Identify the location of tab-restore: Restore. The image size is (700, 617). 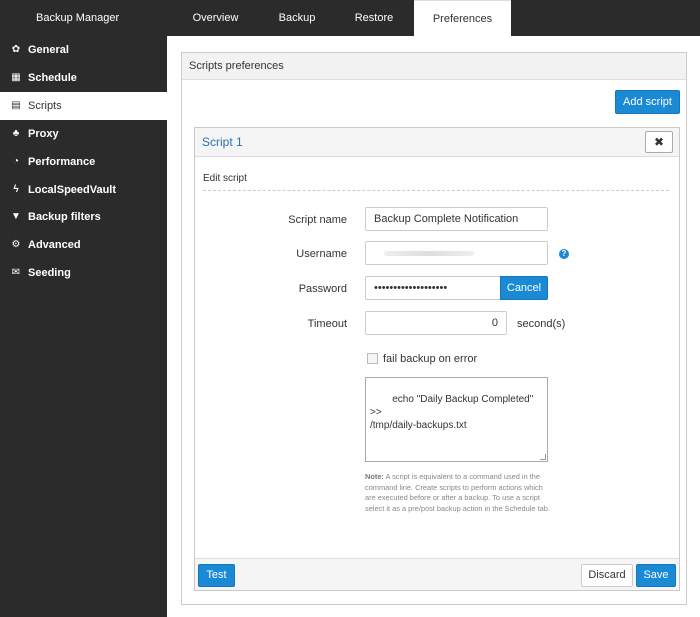
(374, 18).